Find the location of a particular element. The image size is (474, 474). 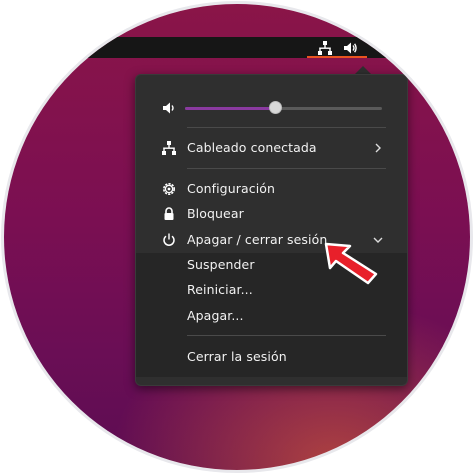

red-arrow-pointer-icon is located at coordinates (351, 263).